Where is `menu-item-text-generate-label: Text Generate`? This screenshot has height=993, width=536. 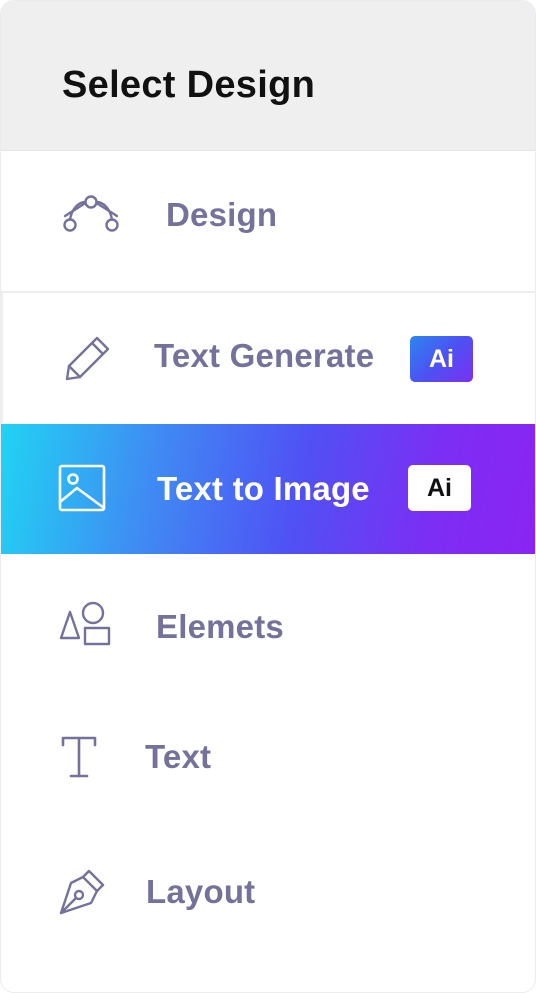
menu-item-text-generate-label: Text Generate is located at coordinates (264, 355).